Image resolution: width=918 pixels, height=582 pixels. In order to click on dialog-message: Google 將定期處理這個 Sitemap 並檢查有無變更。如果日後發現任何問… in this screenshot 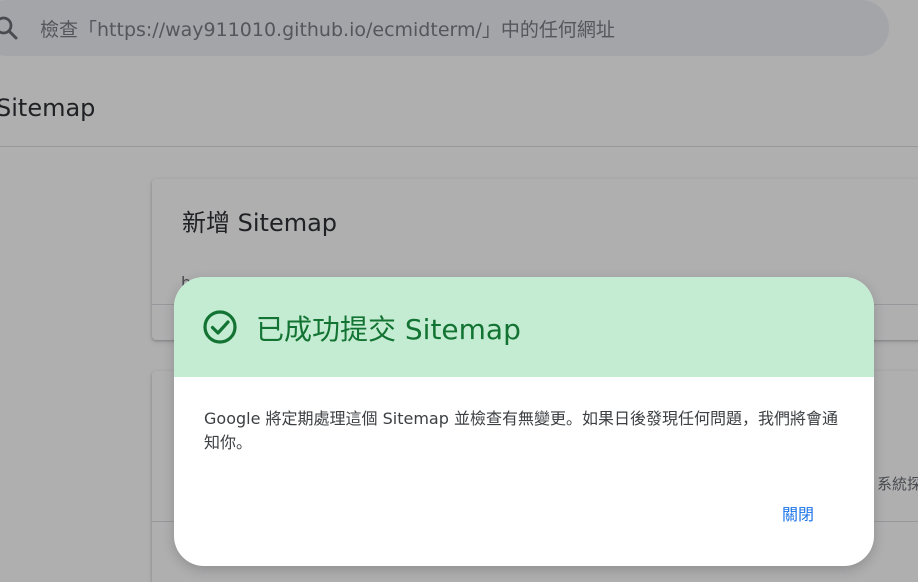, I will do `click(521, 430)`.